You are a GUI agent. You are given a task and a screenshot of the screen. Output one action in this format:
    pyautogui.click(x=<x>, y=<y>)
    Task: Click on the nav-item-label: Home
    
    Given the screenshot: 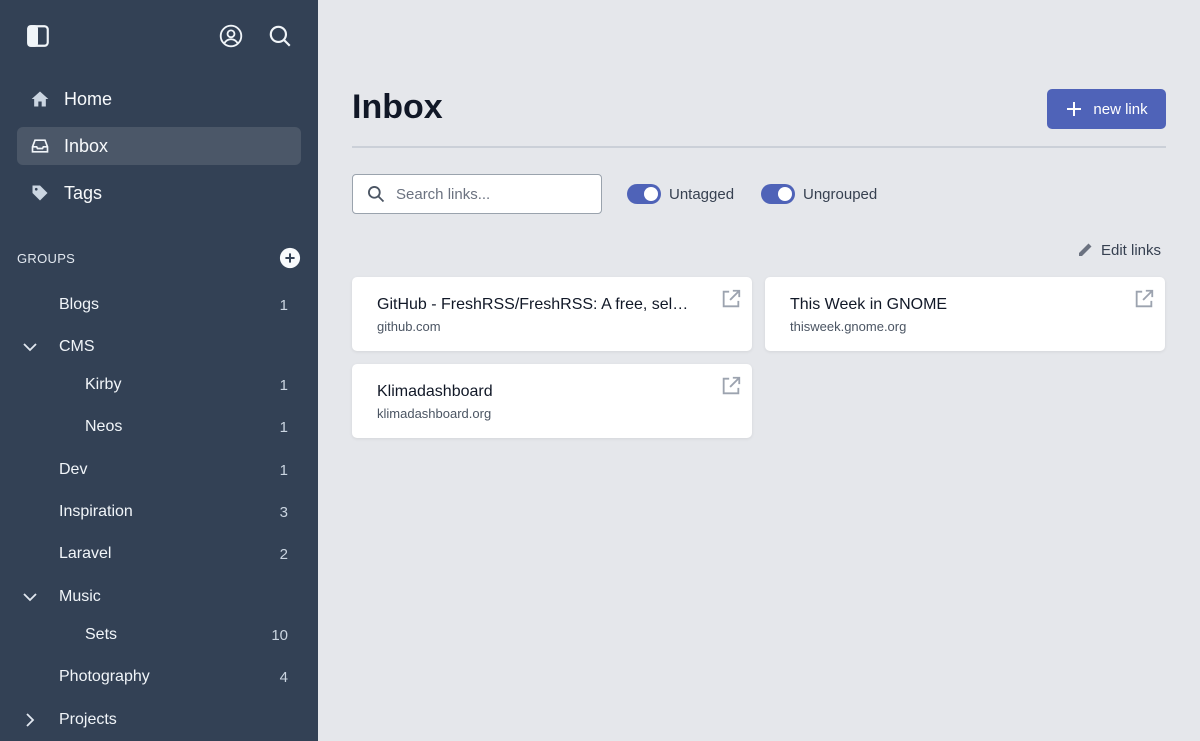 What is the action you would take?
    pyautogui.click(x=88, y=98)
    